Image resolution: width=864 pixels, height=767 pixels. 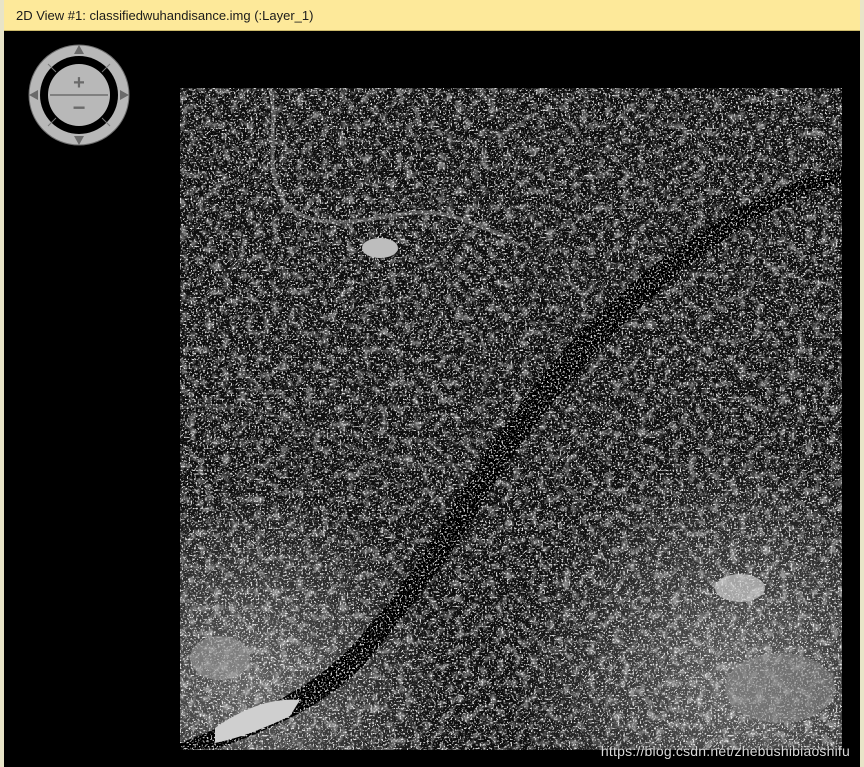 I want to click on plus-icon: +, so click(x=79, y=83).